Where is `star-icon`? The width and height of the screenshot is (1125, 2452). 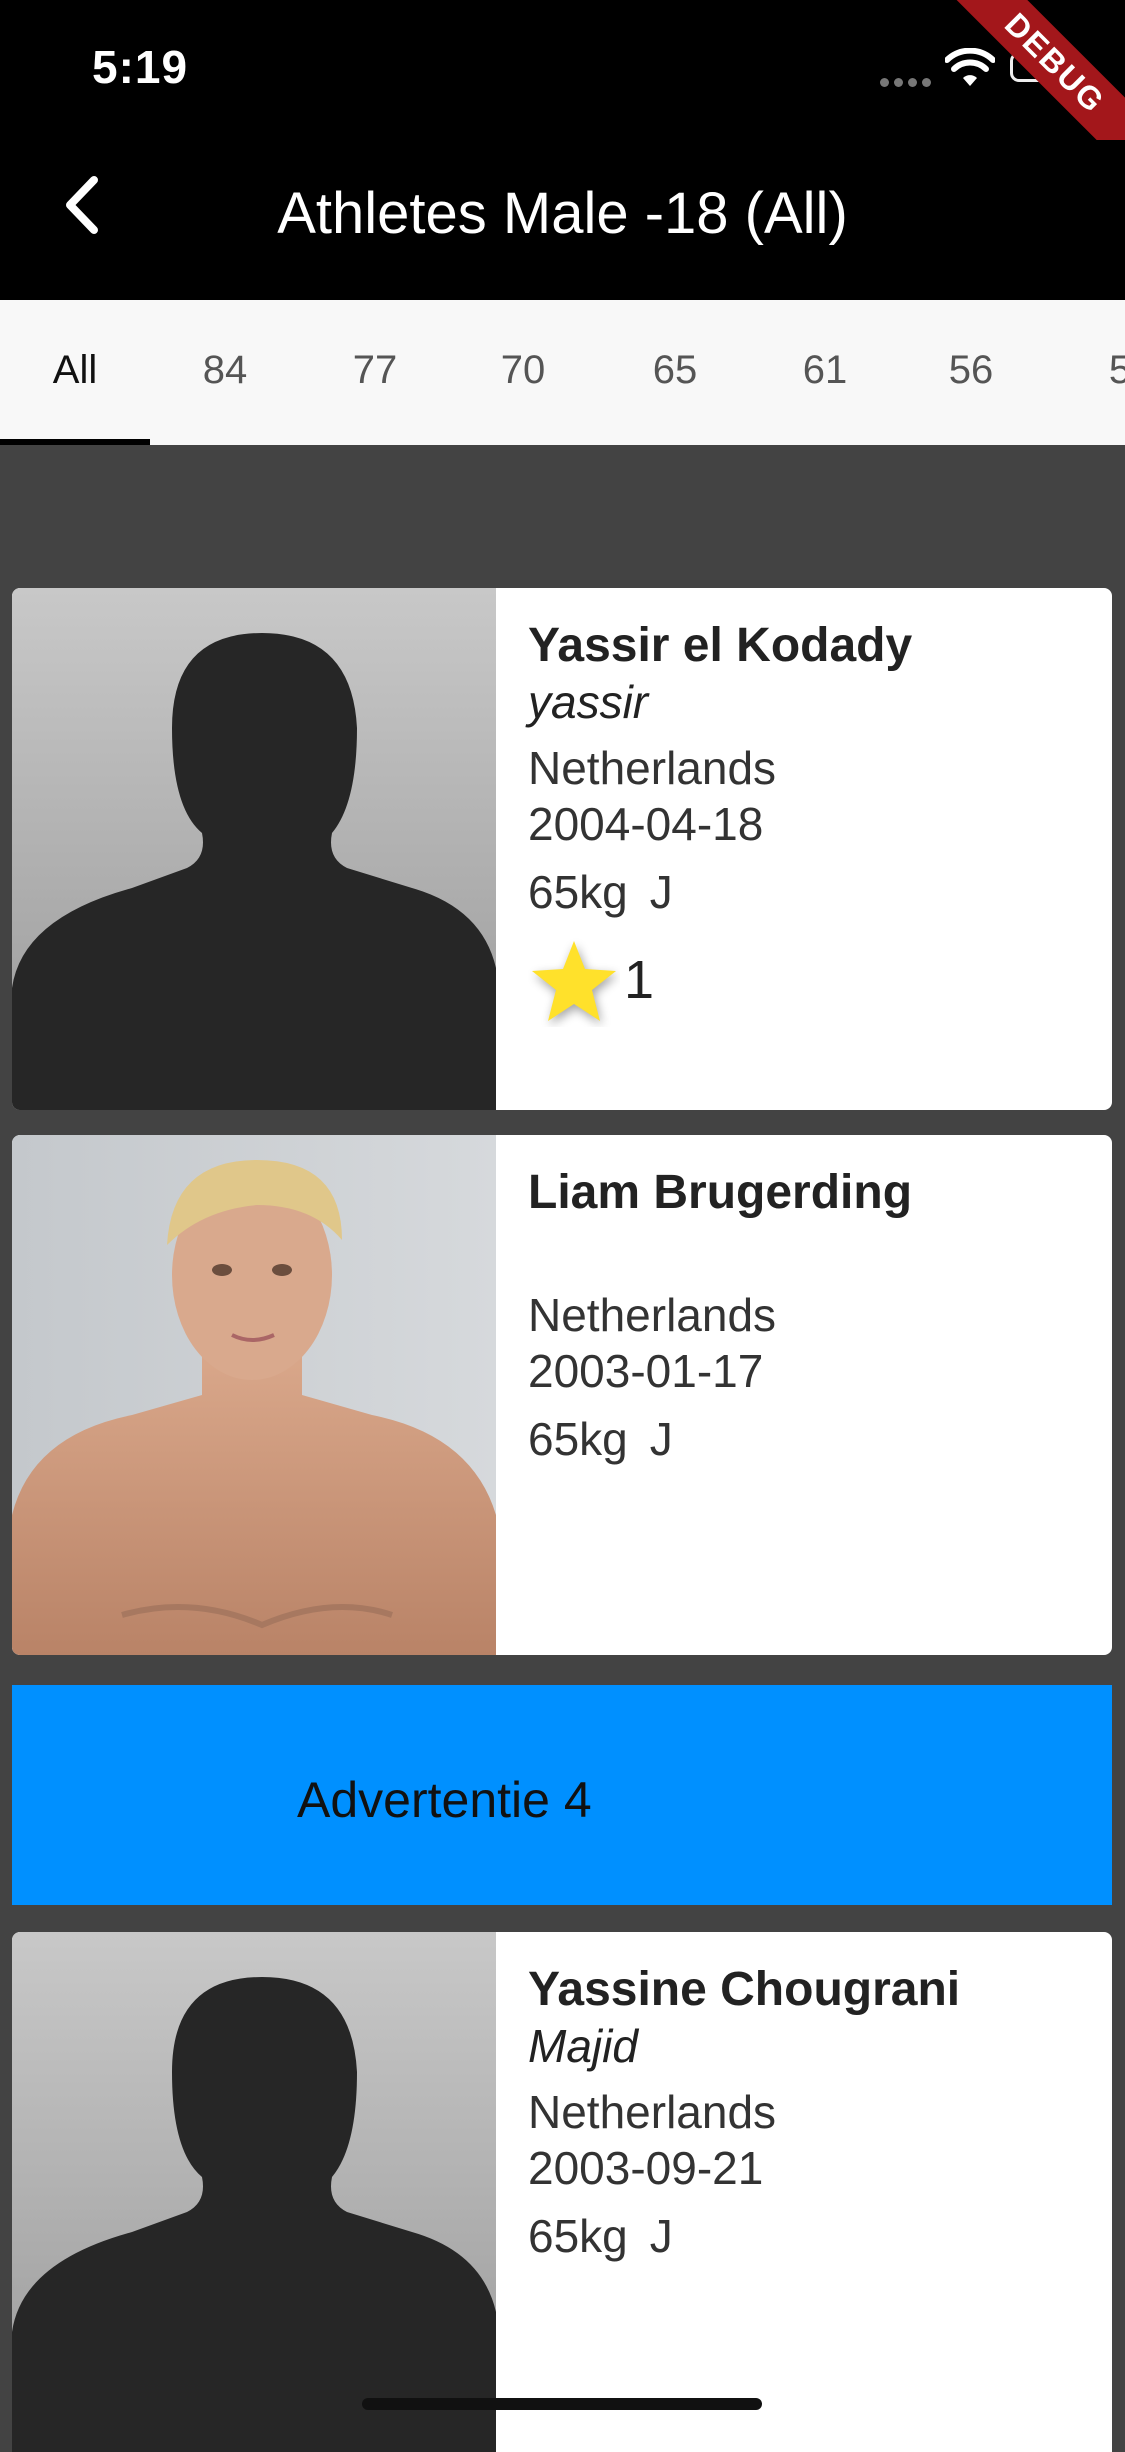
star-icon is located at coordinates (575, 983).